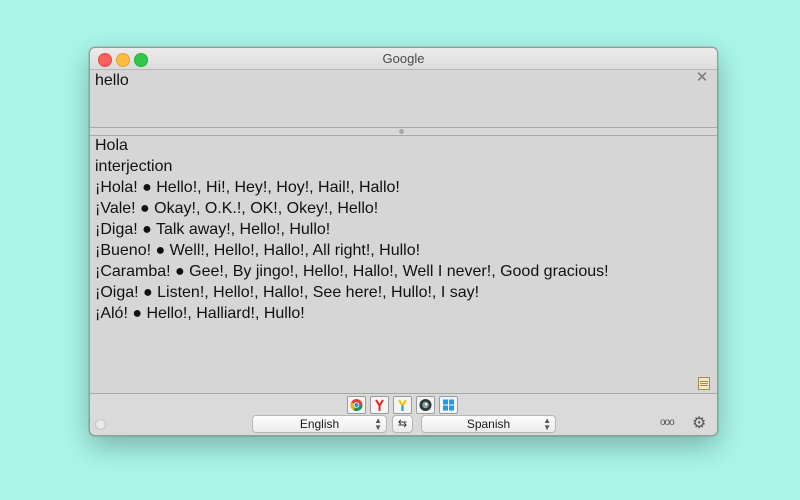 This screenshot has width=800, height=500. What do you see at coordinates (699, 423) in the screenshot?
I see `gear-icon: ⚙` at bounding box center [699, 423].